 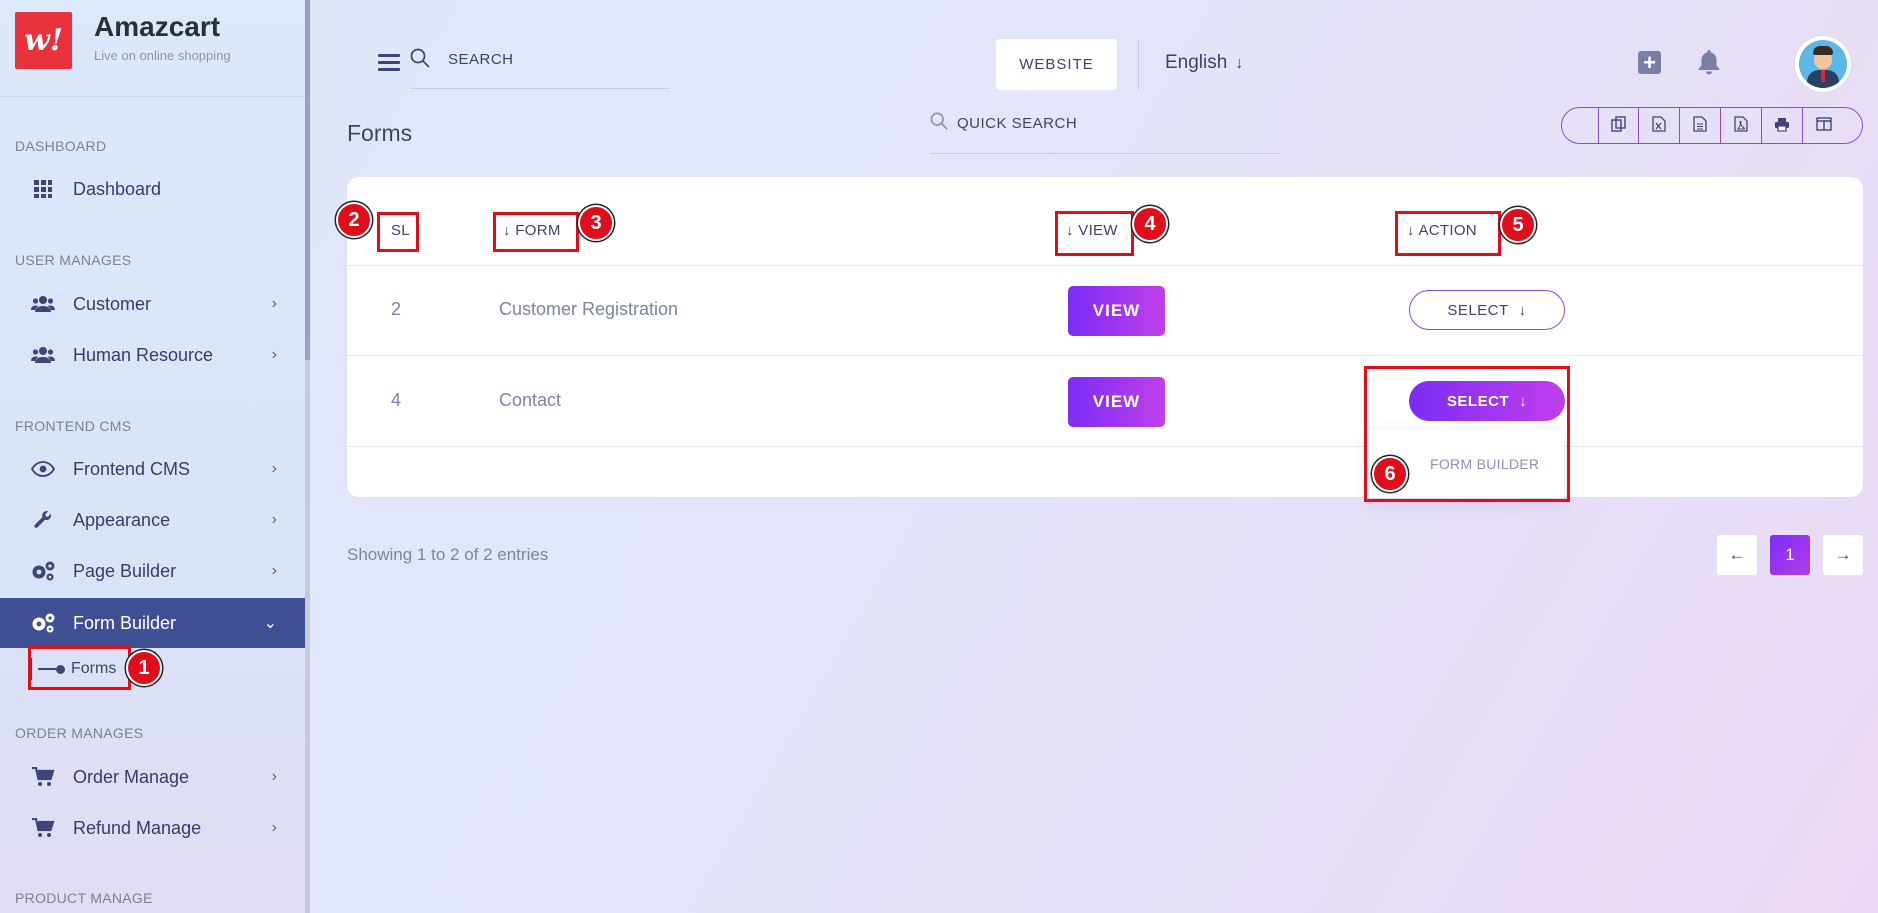 What do you see at coordinates (132, 468) in the screenshot?
I see `sidebar-item-label: Frontend CMS` at bounding box center [132, 468].